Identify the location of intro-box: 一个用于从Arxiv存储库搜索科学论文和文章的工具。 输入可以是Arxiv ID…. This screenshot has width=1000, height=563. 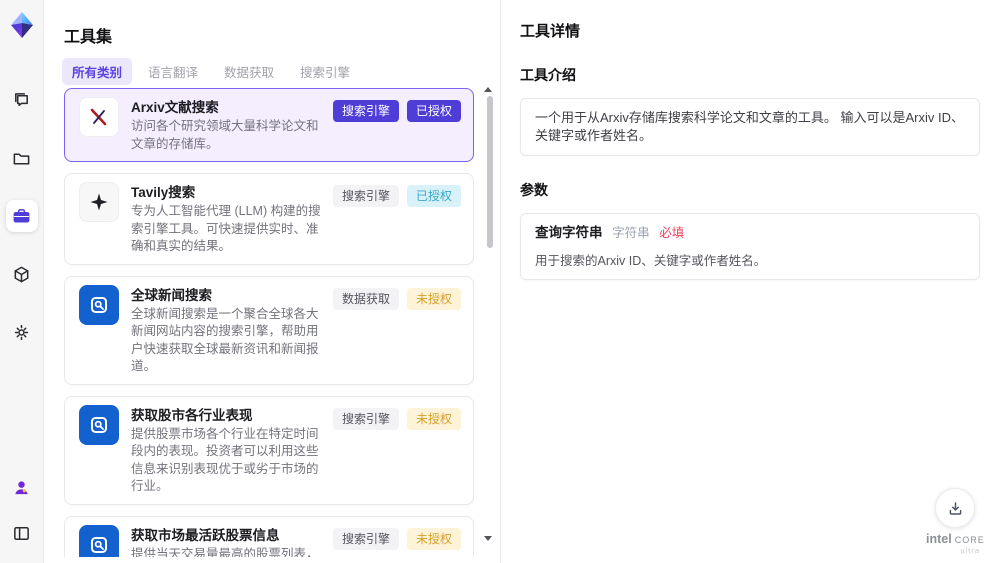
(750, 127).